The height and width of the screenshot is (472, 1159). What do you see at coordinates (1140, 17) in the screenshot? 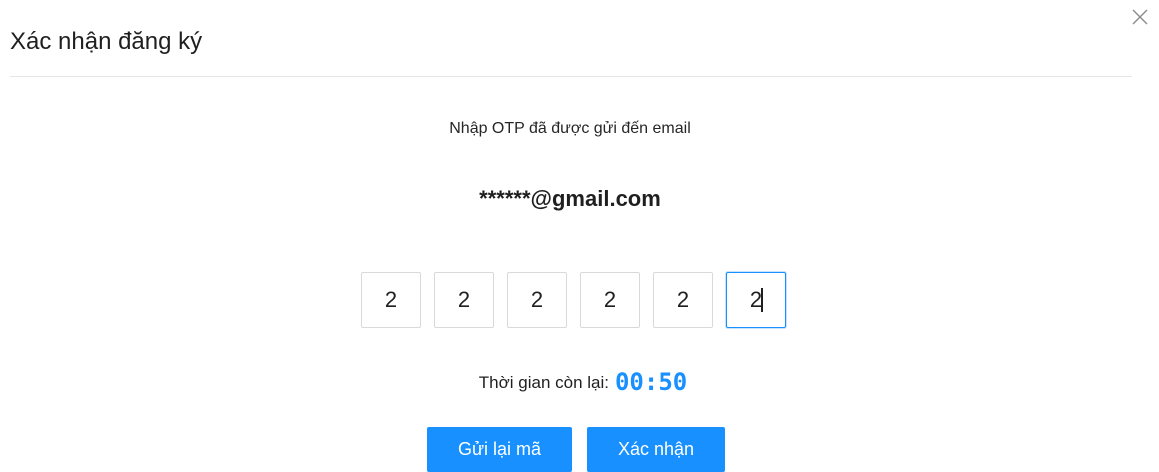
I see `close-icon` at bounding box center [1140, 17].